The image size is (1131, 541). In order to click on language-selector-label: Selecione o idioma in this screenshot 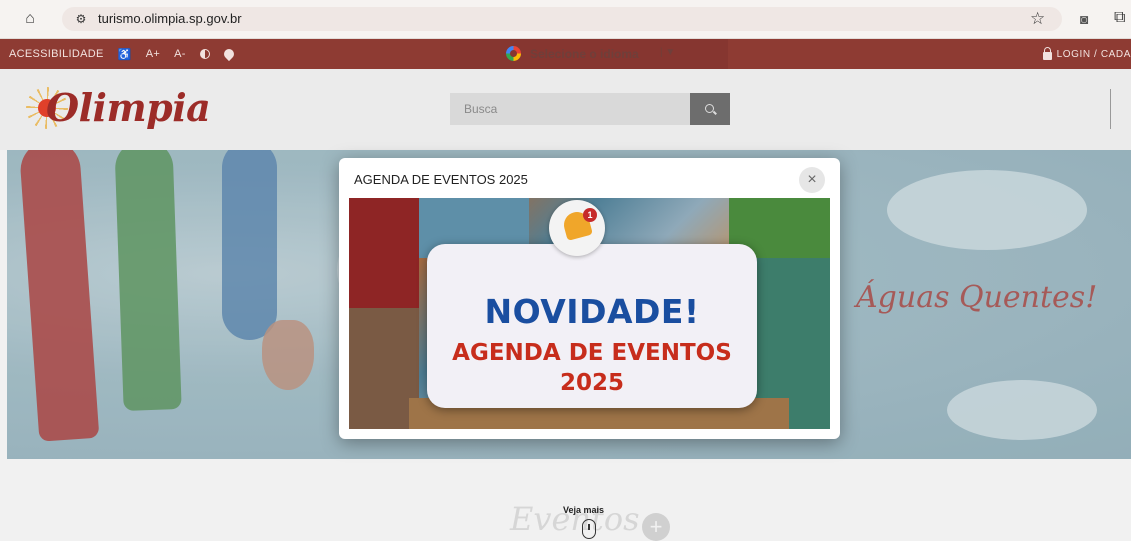, I will do `click(584, 54)`.